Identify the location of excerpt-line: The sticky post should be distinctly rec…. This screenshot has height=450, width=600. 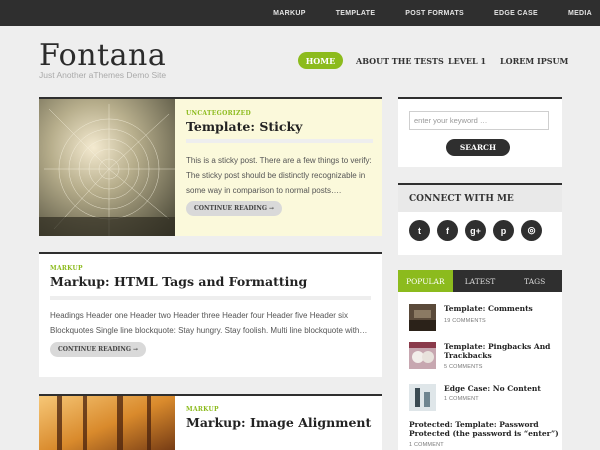
(276, 175).